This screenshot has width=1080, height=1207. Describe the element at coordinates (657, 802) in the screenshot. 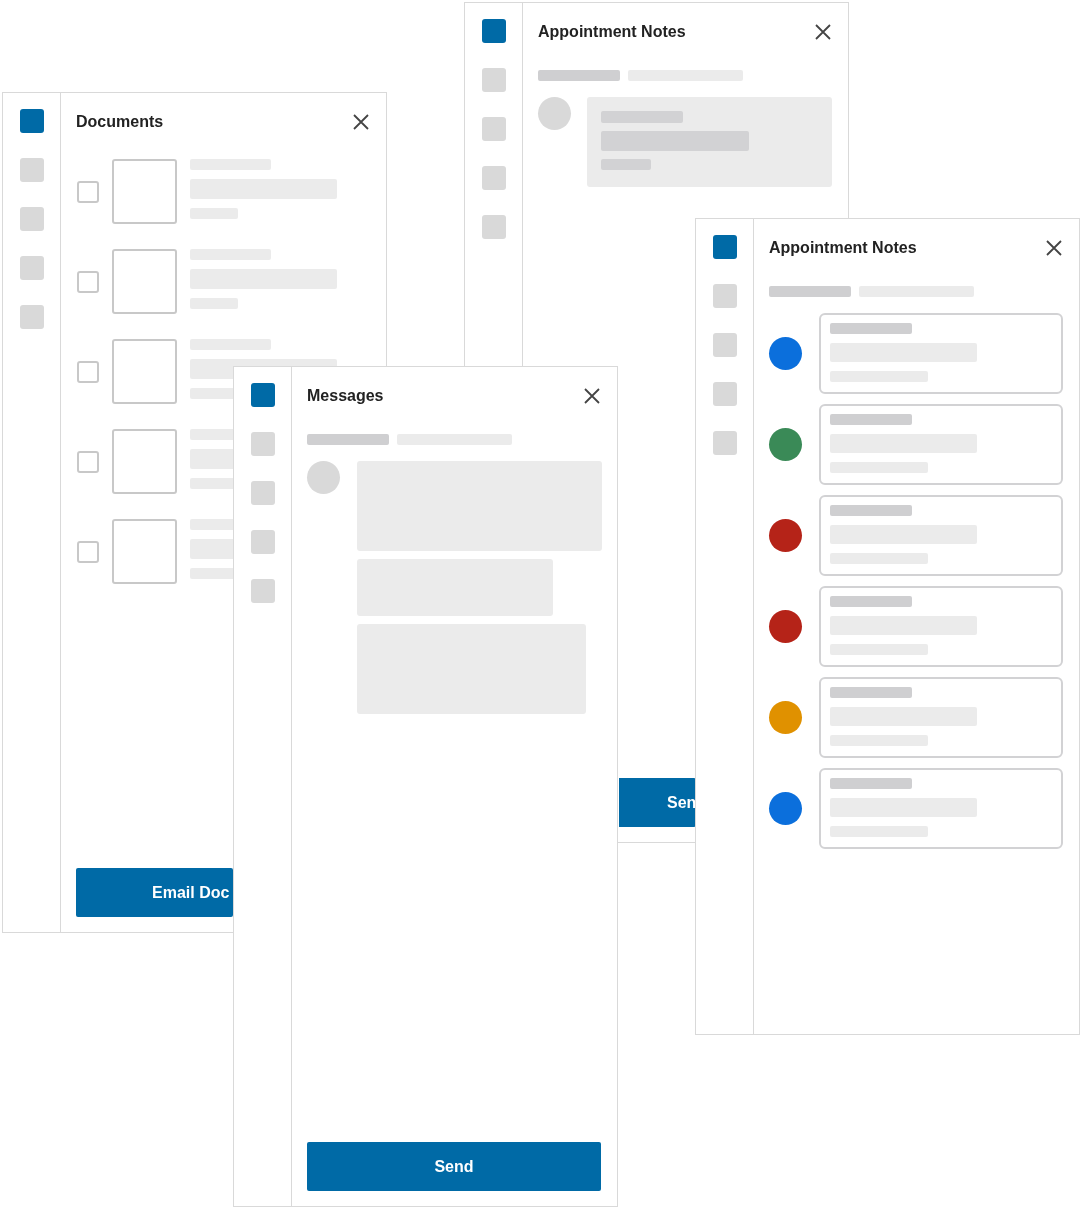

I see `action-button: Sen` at that location.